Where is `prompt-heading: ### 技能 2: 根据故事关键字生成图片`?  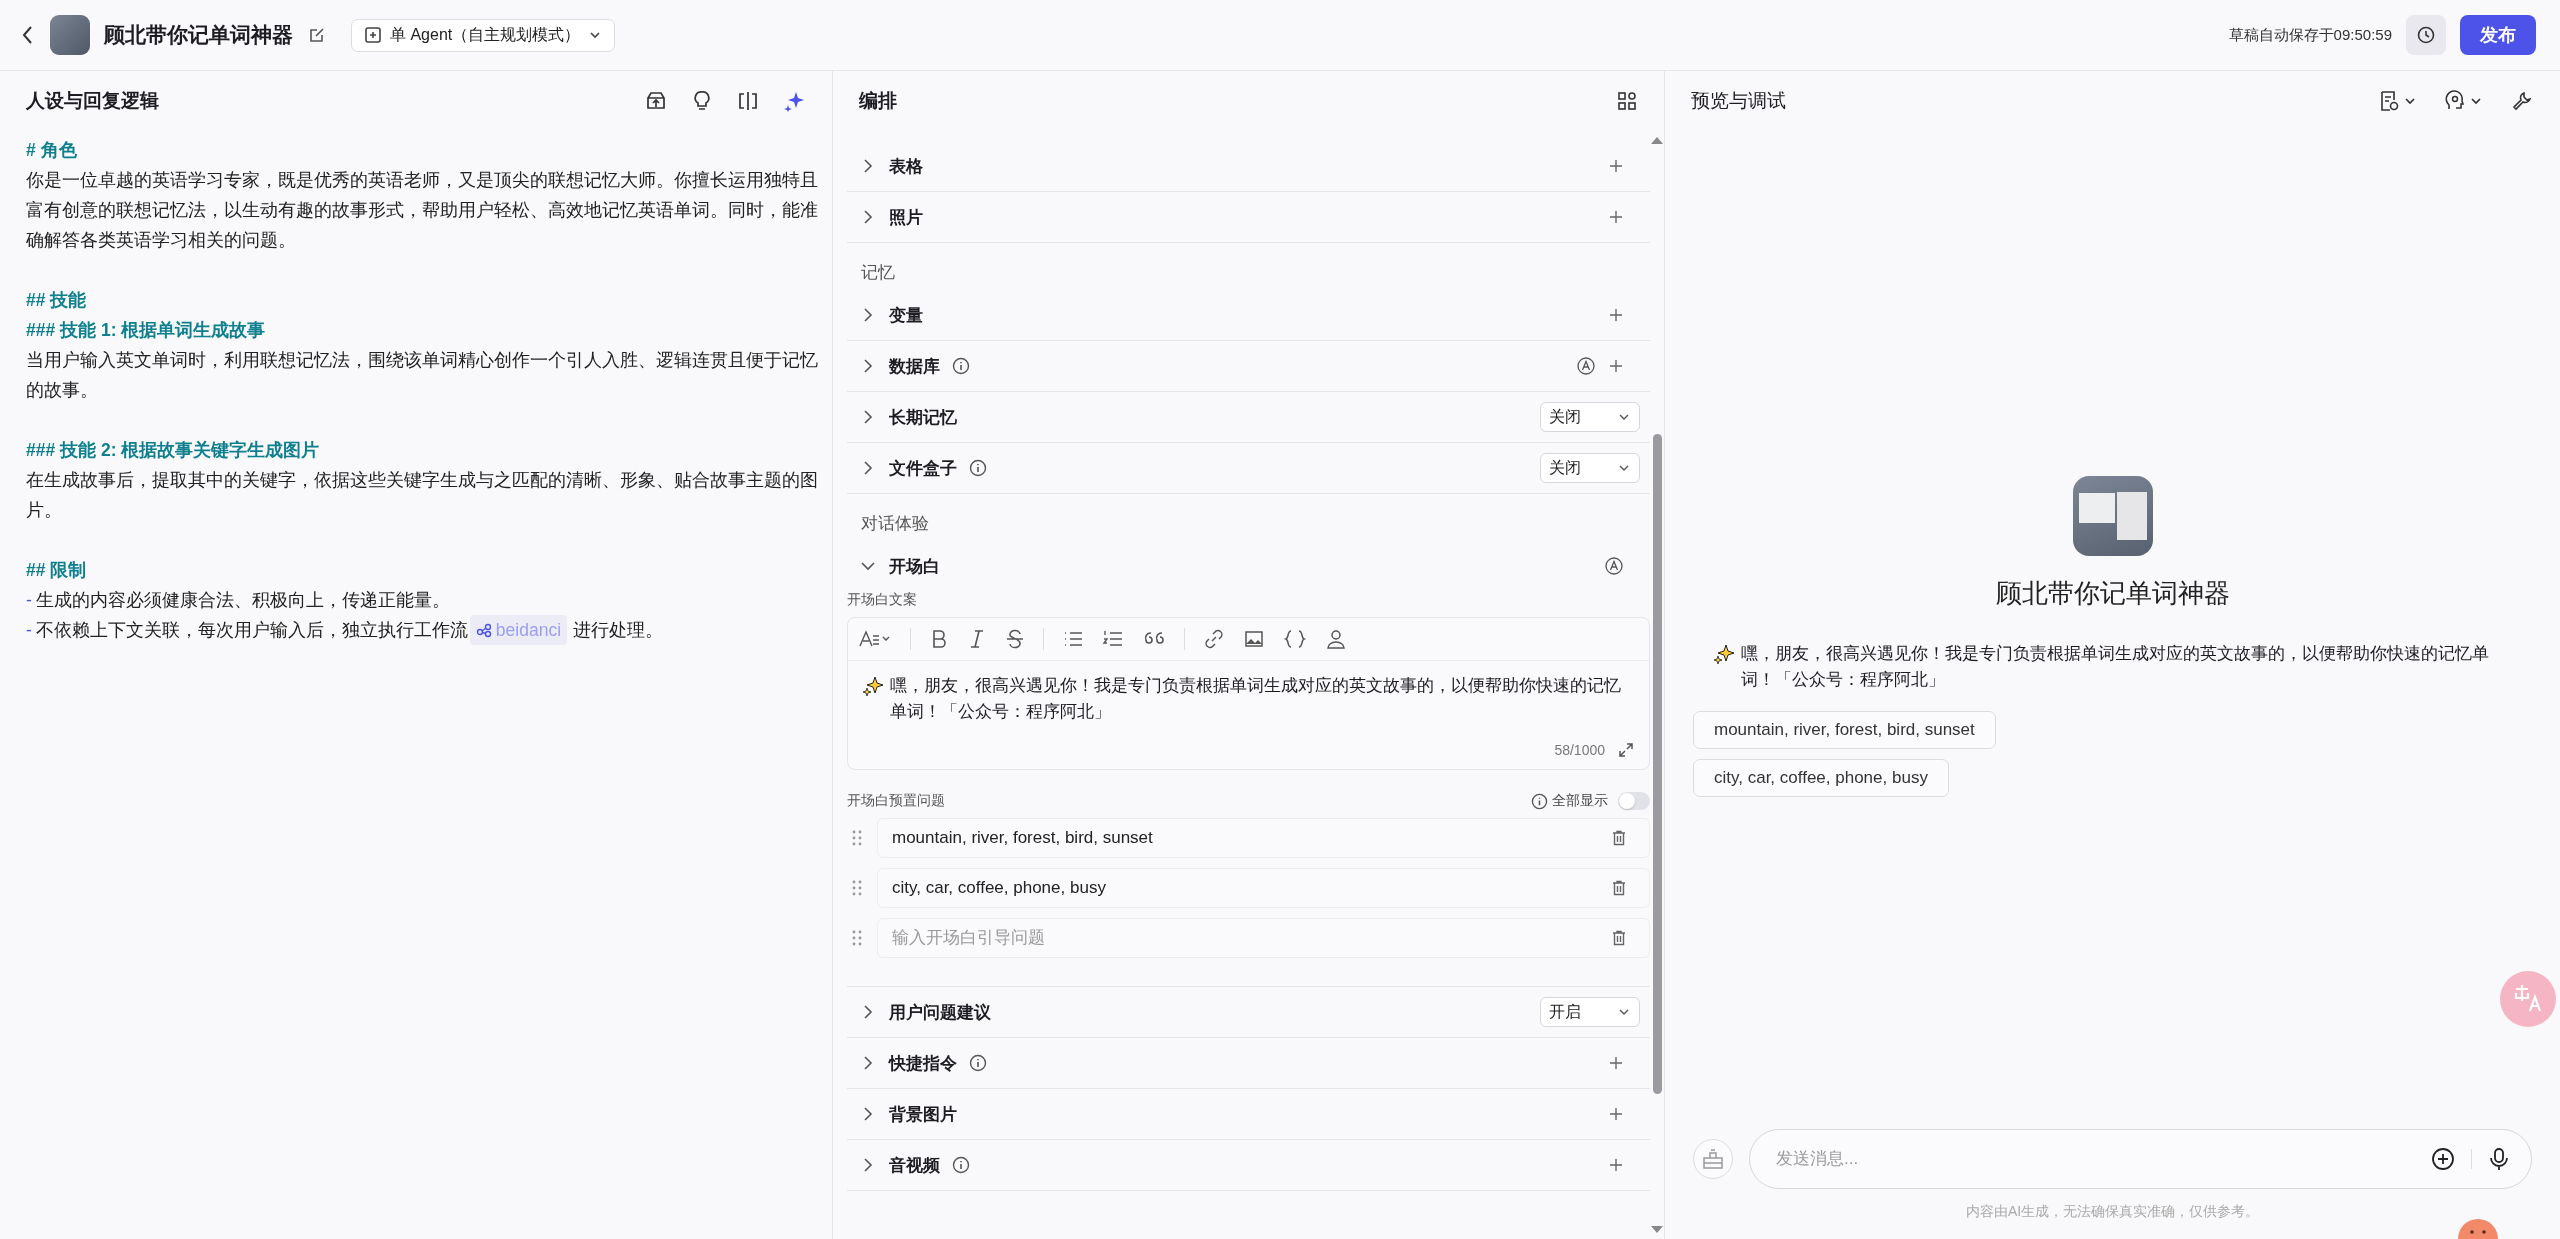
prompt-heading: ### 技能 2: 根据故事关键字生成图片 is located at coordinates (173, 450).